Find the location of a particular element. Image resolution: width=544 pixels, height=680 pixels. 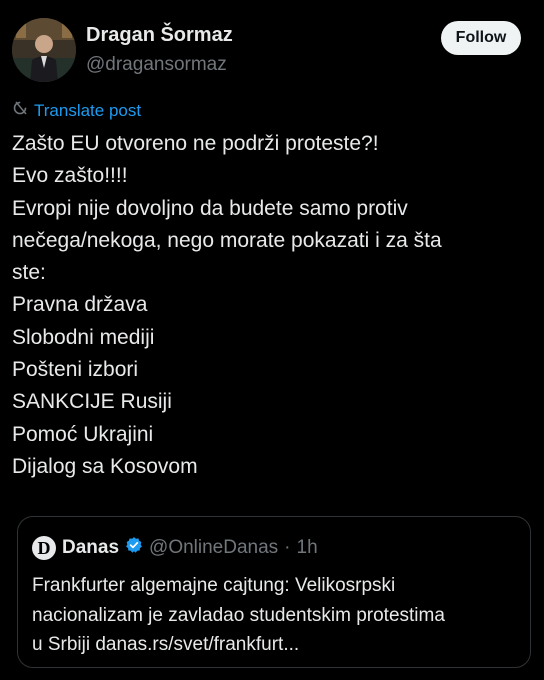

quoted-post-header: D Danas @OnlineDanas · 1h is located at coordinates (175, 548).